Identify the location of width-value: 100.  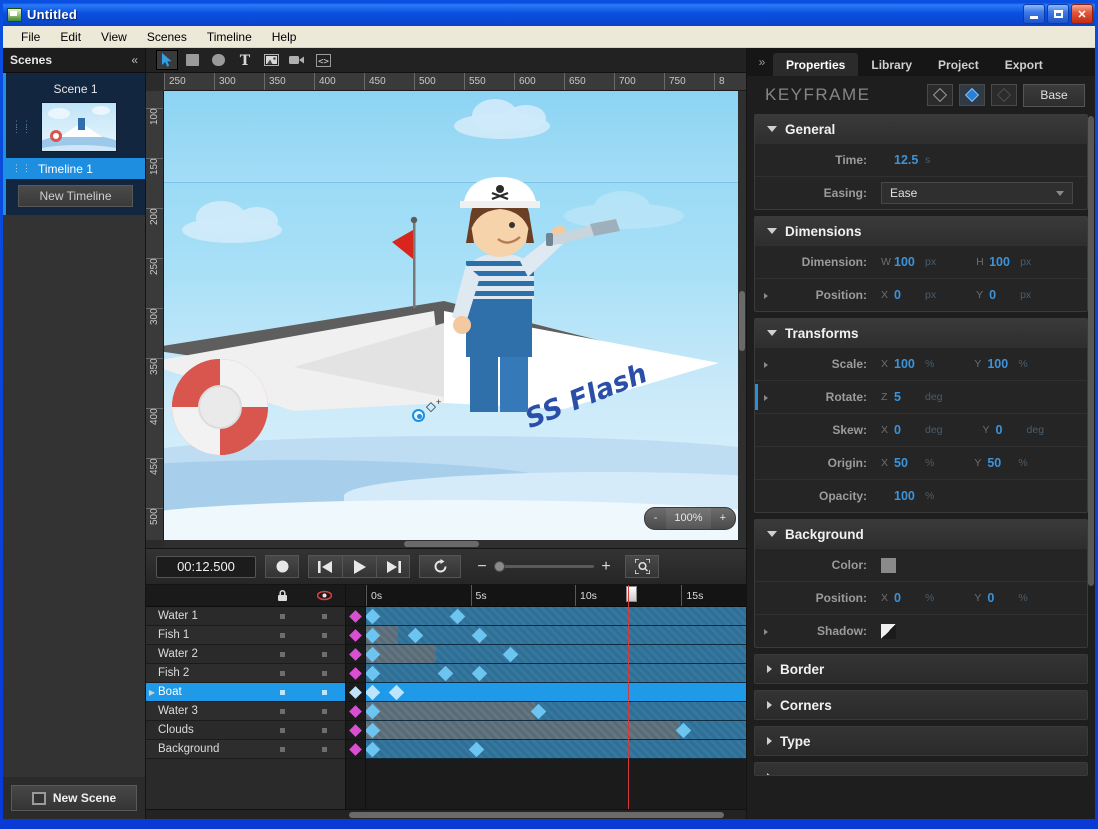
(907, 262).